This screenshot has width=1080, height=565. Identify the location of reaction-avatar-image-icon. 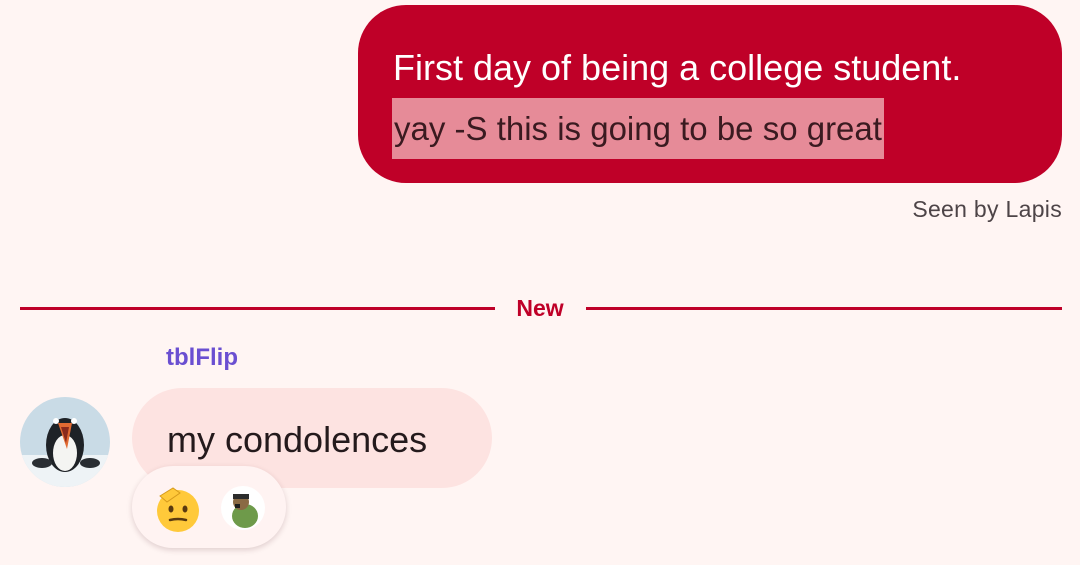
(243, 508).